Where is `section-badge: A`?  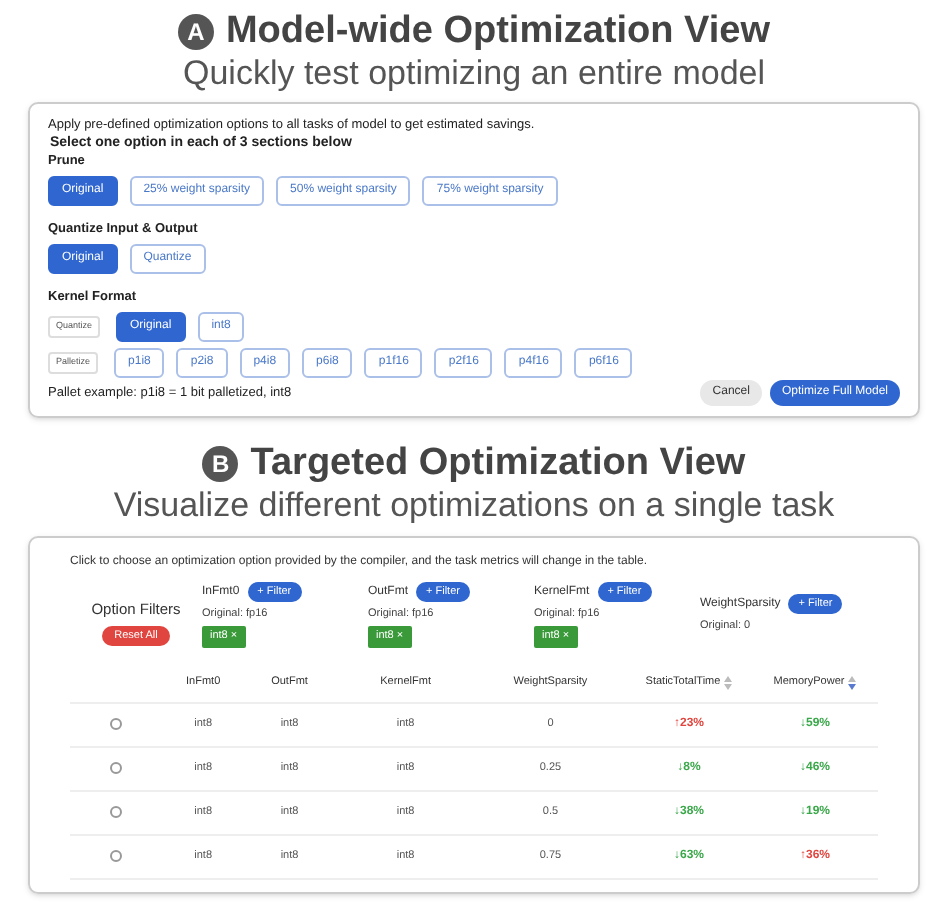 section-badge: A is located at coordinates (195, 32).